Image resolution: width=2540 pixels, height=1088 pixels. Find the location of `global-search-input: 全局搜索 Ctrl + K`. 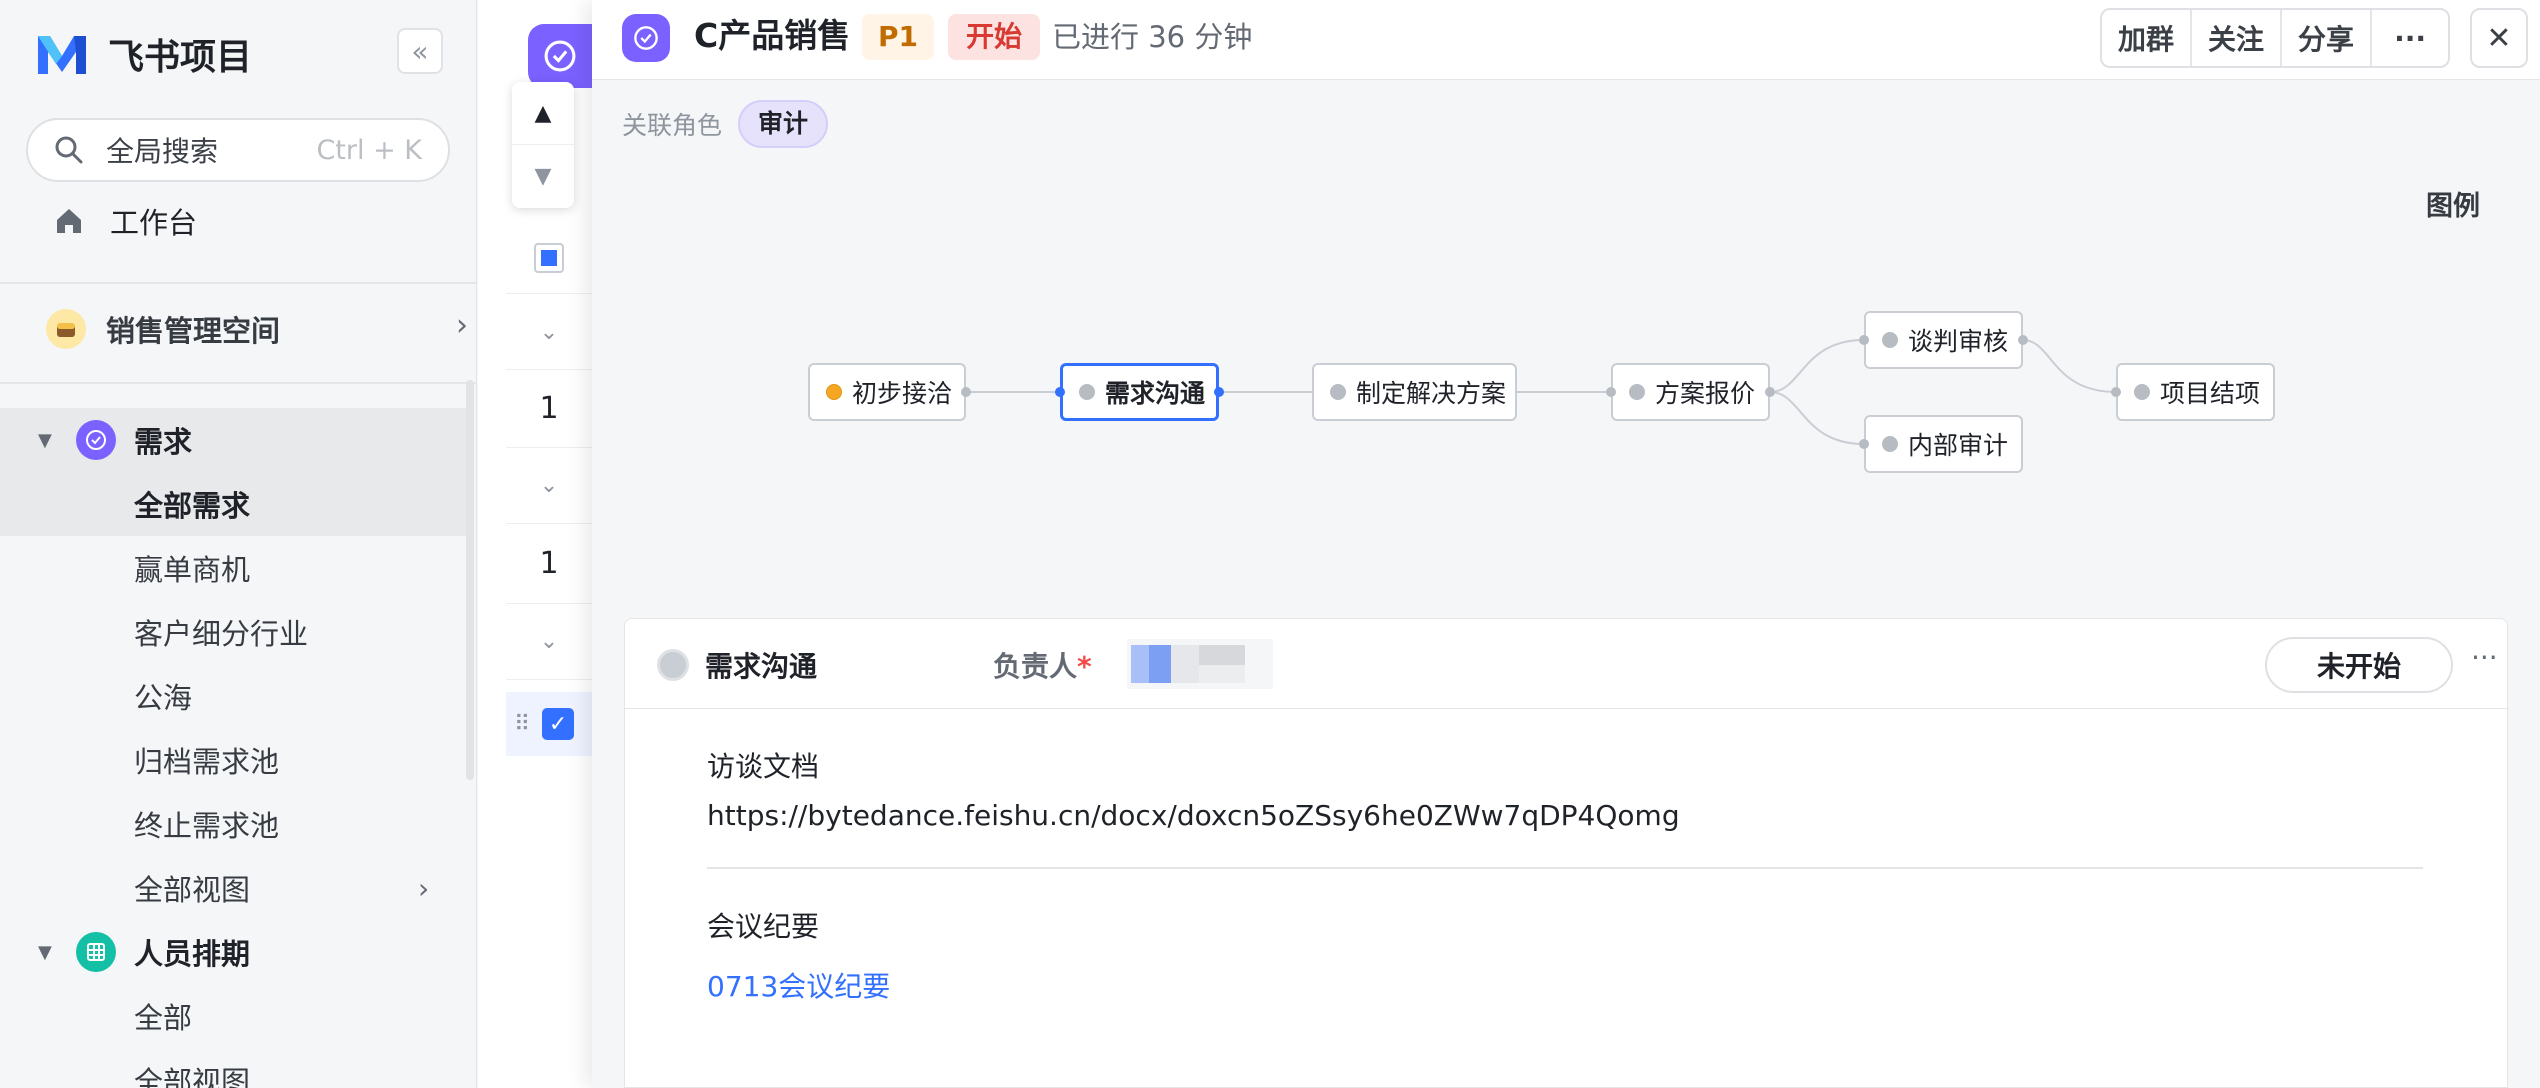

global-search-input: 全局搜索 Ctrl + K is located at coordinates (238, 150).